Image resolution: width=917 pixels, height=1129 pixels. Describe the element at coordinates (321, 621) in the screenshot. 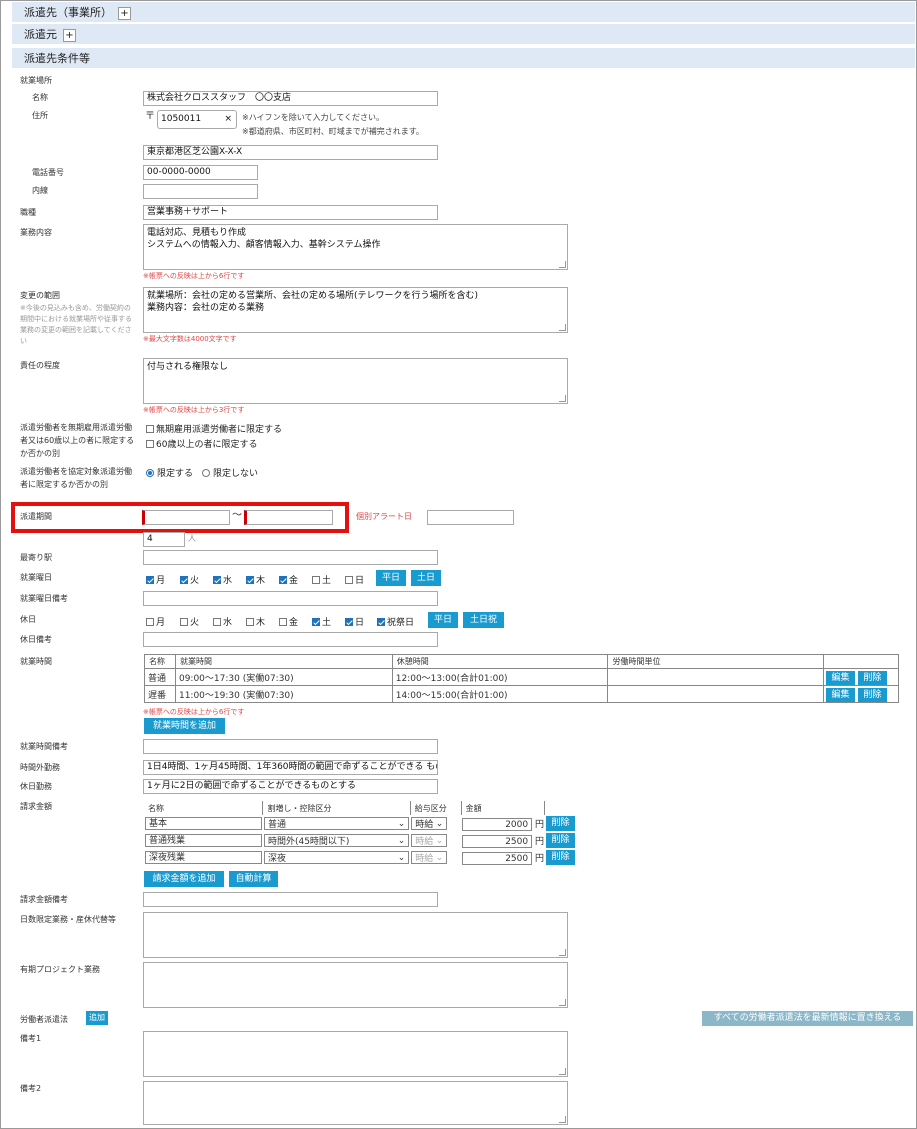

I see `holiday-sat: 土` at that location.